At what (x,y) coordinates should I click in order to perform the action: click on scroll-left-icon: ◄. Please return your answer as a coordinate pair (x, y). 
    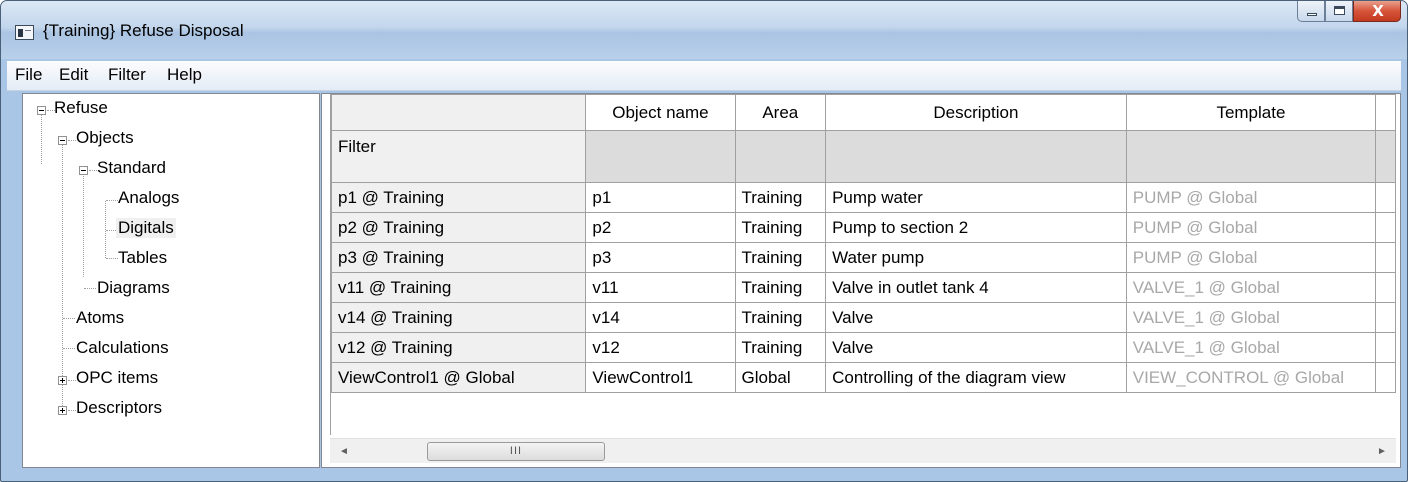
    Looking at the image, I should click on (344, 451).